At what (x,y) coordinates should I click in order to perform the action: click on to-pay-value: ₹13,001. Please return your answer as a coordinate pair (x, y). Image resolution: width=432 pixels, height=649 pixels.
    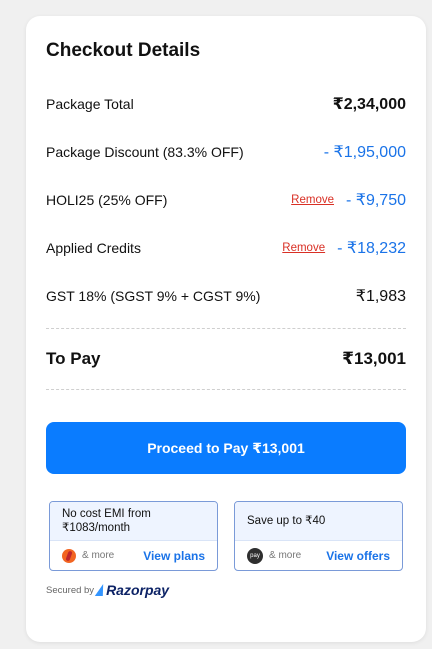
    Looking at the image, I should click on (374, 358).